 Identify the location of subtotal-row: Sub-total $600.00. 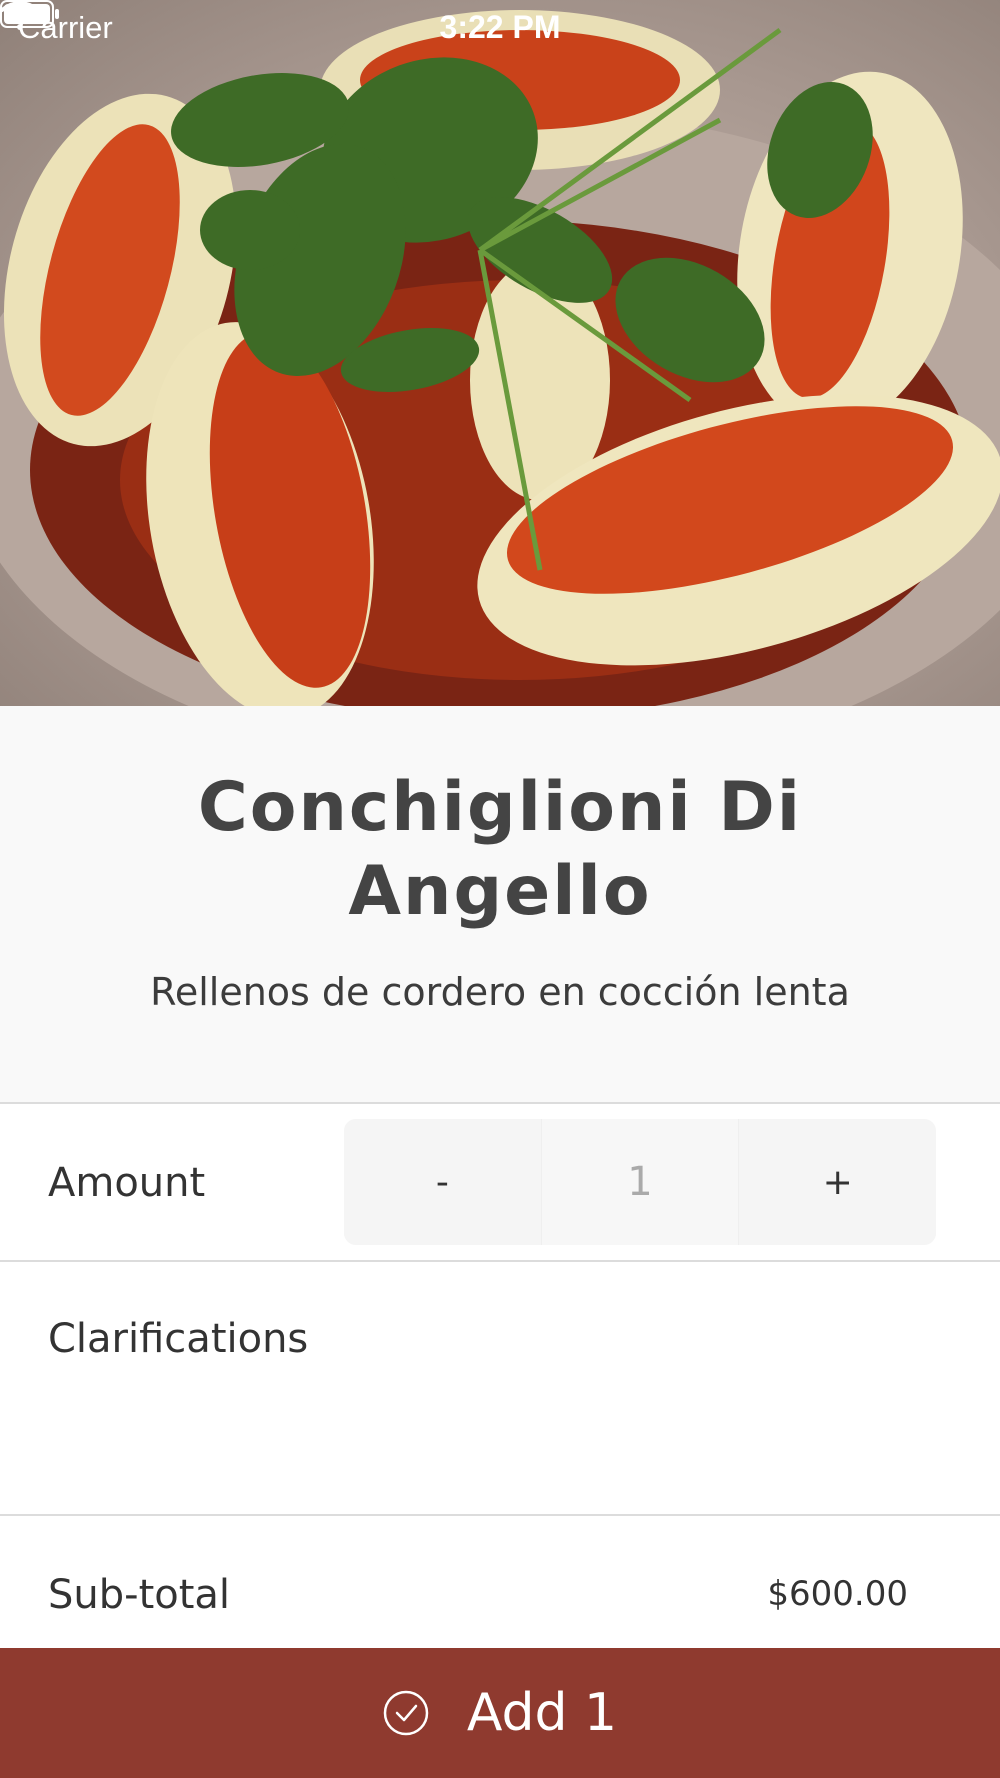
(500, 1582).